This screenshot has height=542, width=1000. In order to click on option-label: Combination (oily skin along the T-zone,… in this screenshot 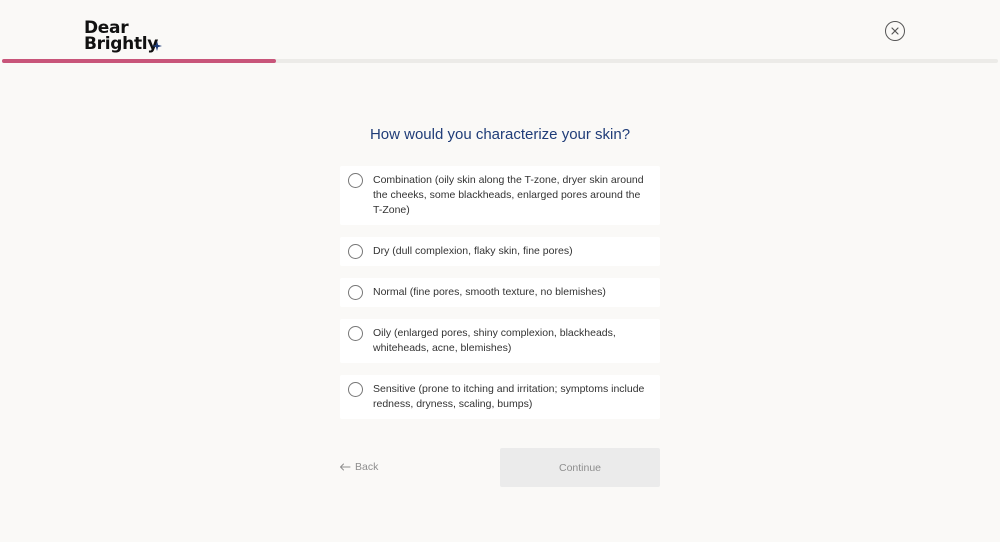, I will do `click(508, 195)`.